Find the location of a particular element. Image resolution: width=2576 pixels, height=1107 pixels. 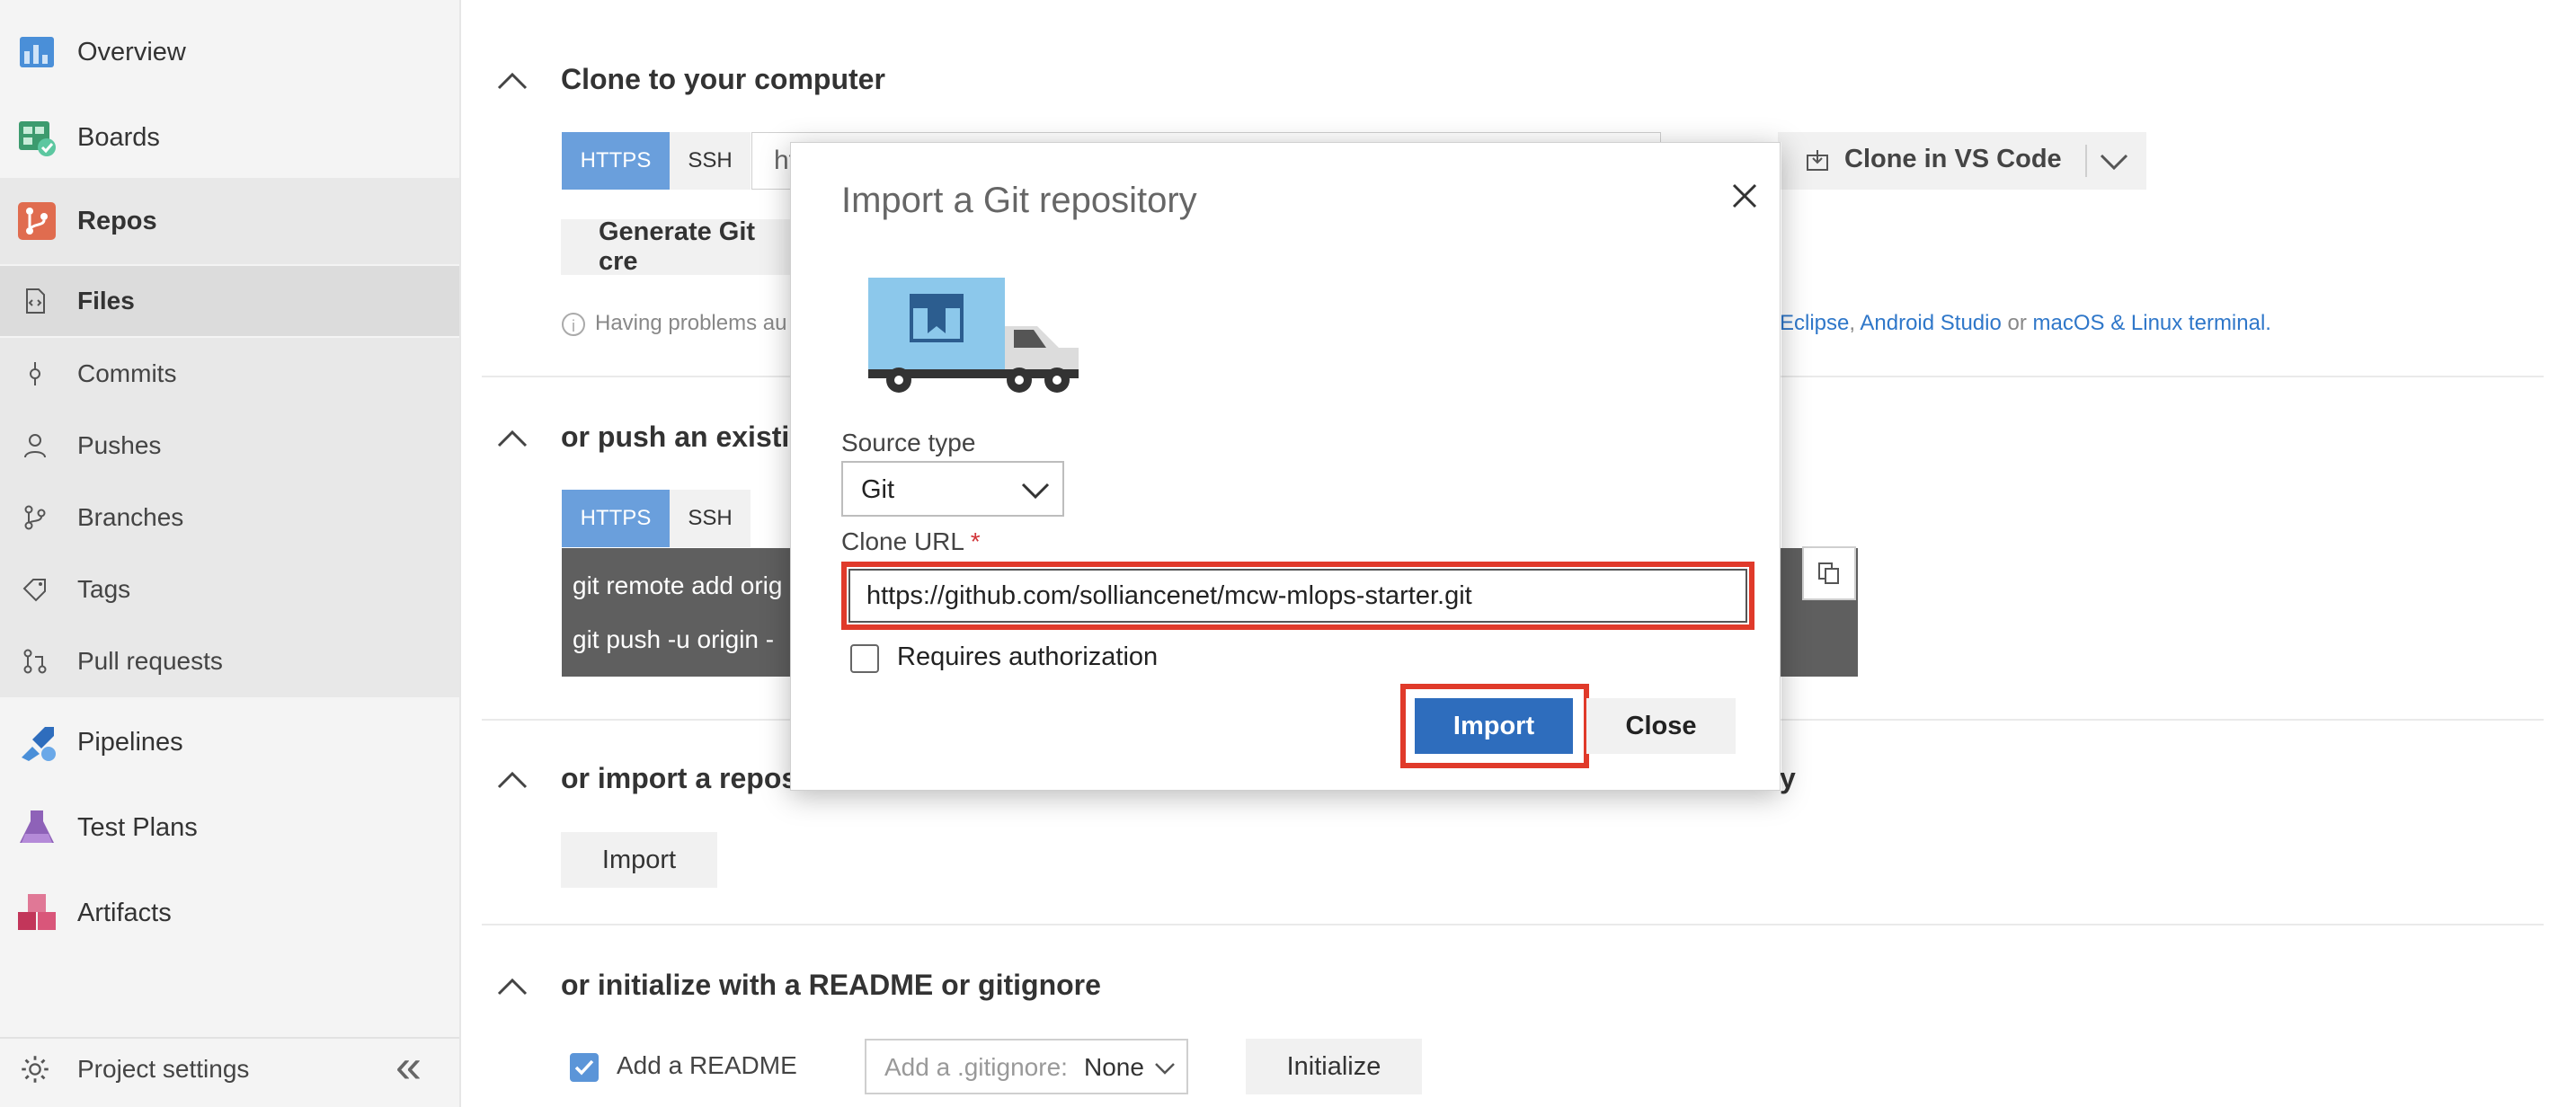

sidebar-item-label: Overview is located at coordinates (131, 51).